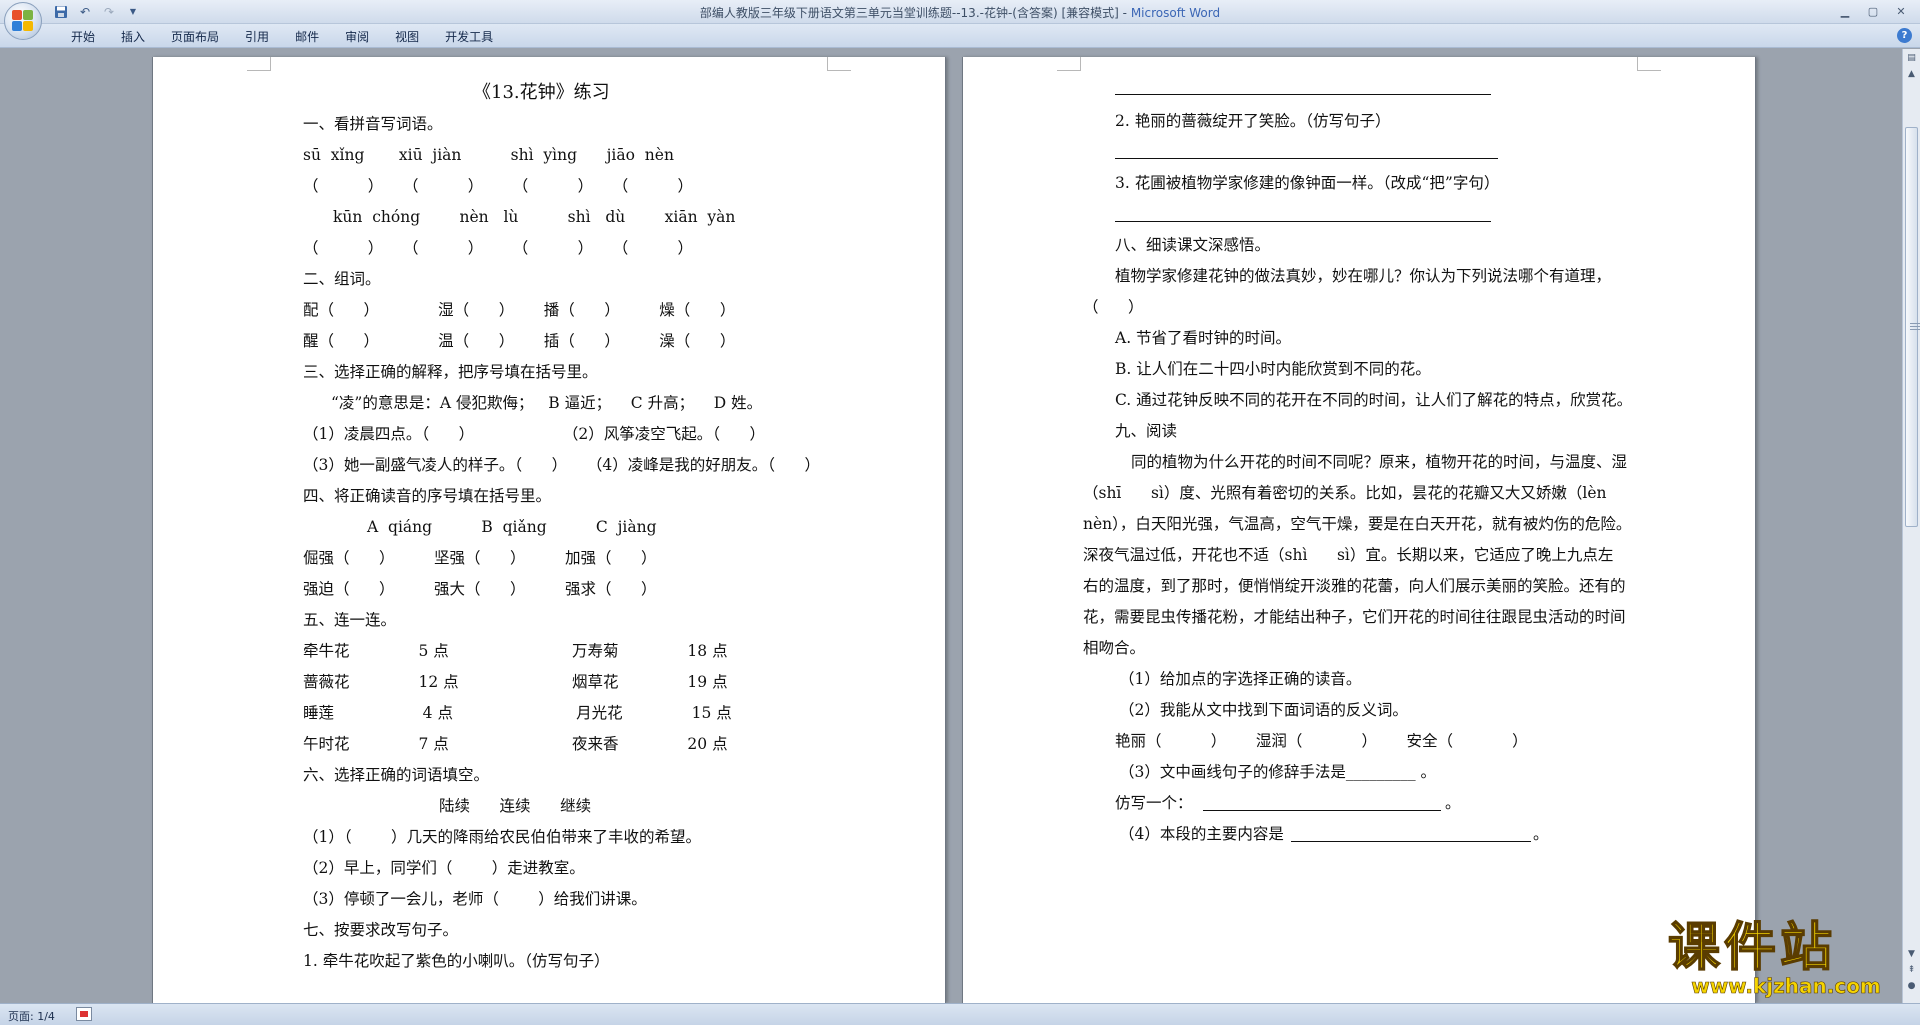  What do you see at coordinates (475, 899) in the screenshot?
I see `question-line: （3）停顿了一会儿，老师（ ）给我们讲课。` at bounding box center [475, 899].